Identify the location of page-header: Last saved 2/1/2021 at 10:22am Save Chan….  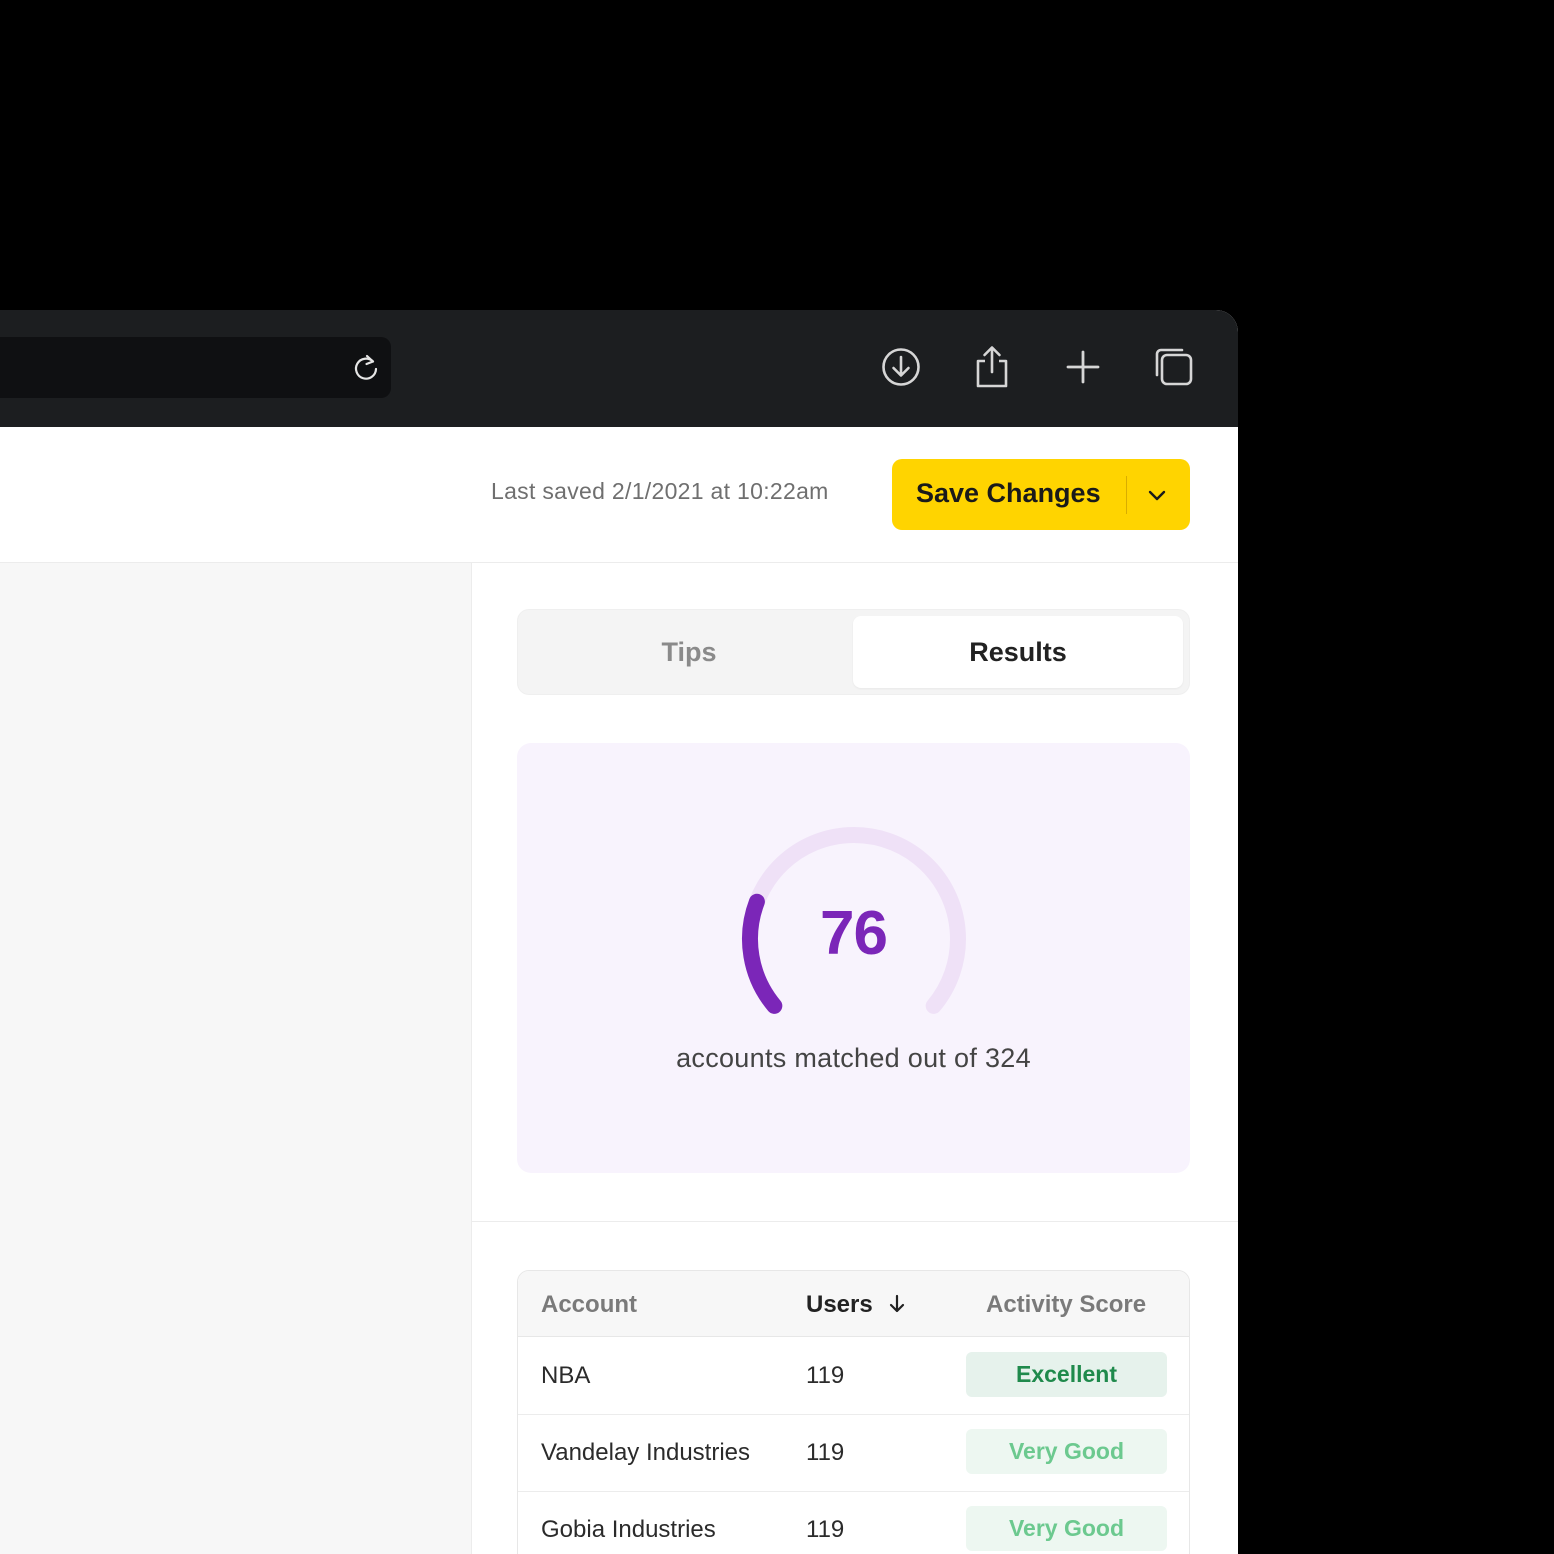
(619, 495).